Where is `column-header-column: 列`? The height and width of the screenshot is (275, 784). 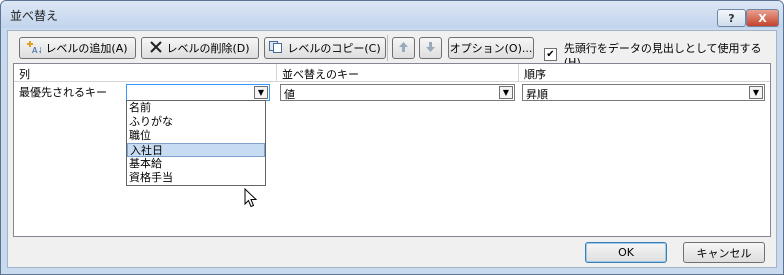 column-header-column: 列 is located at coordinates (24, 74).